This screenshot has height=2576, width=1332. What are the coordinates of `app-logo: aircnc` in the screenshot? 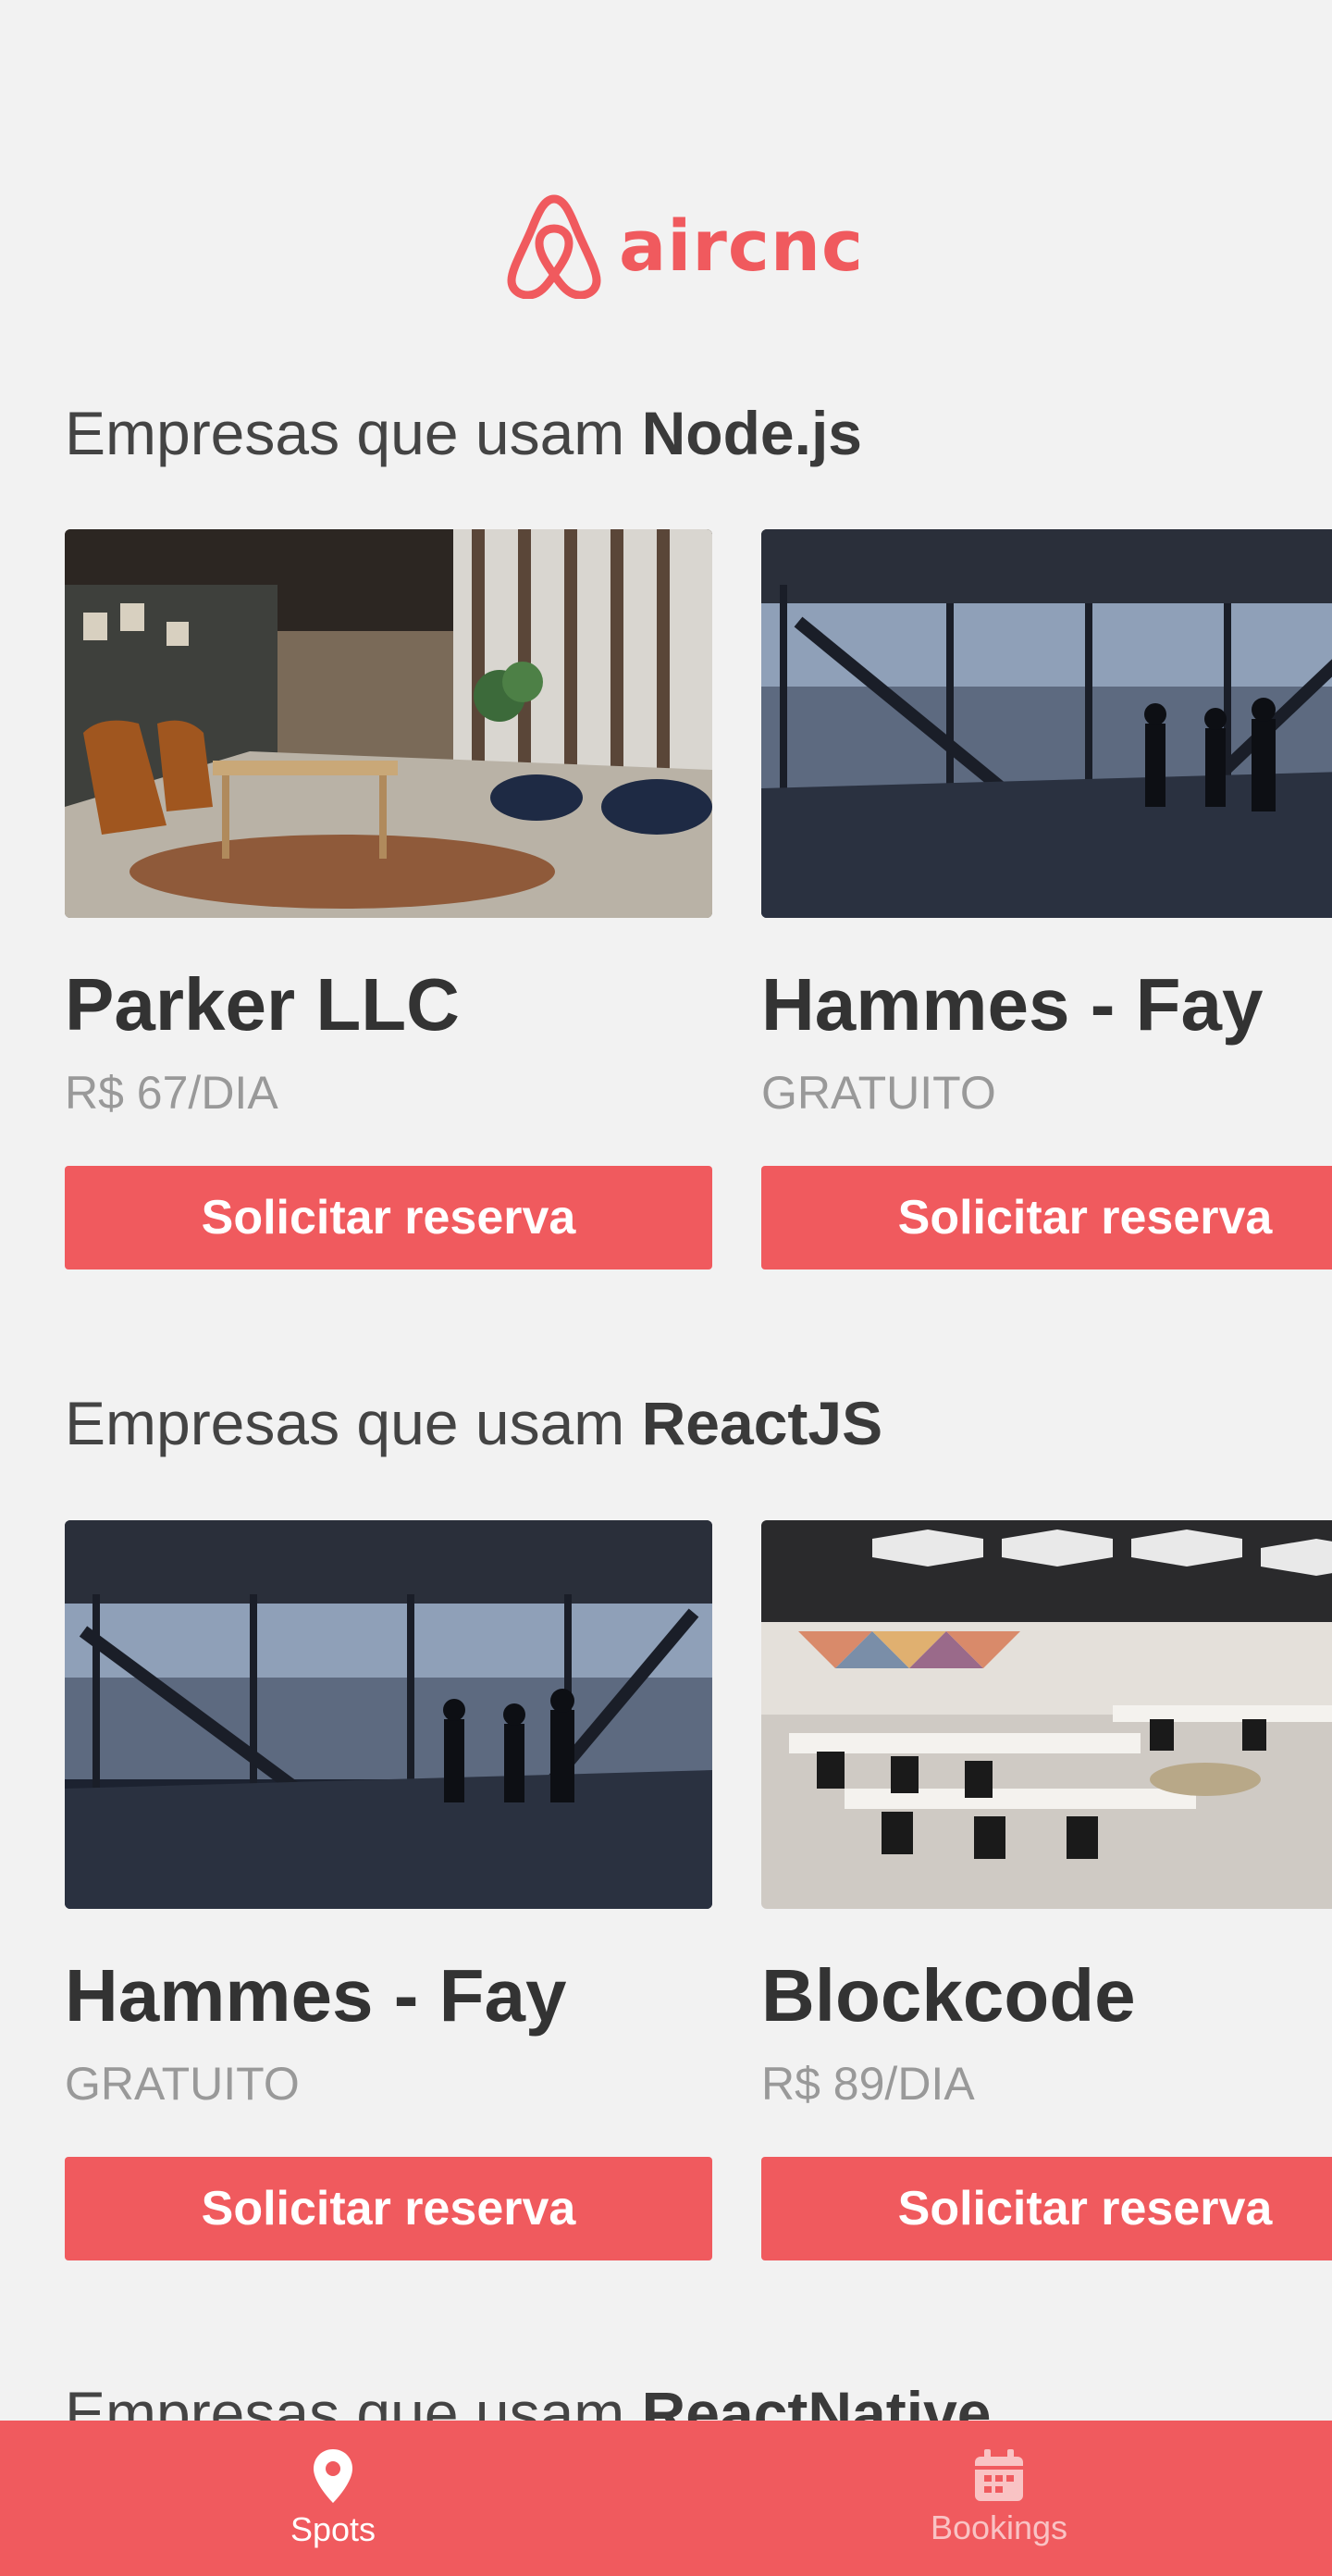 It's located at (684, 246).